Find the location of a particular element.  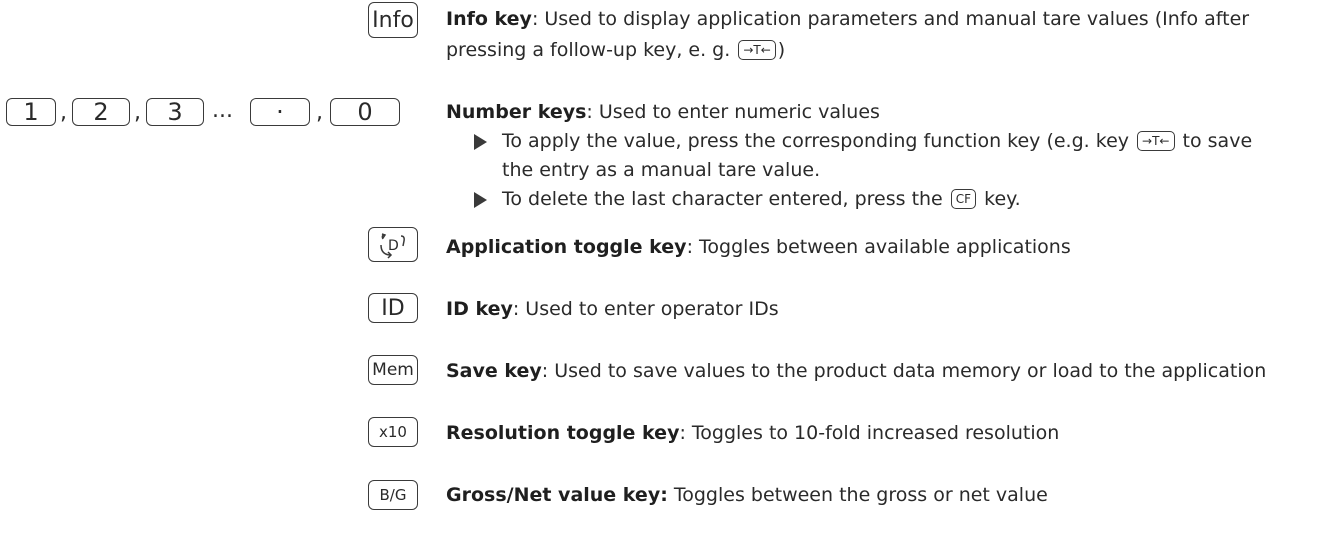

number-keys-title: Number keys is located at coordinates (516, 112).